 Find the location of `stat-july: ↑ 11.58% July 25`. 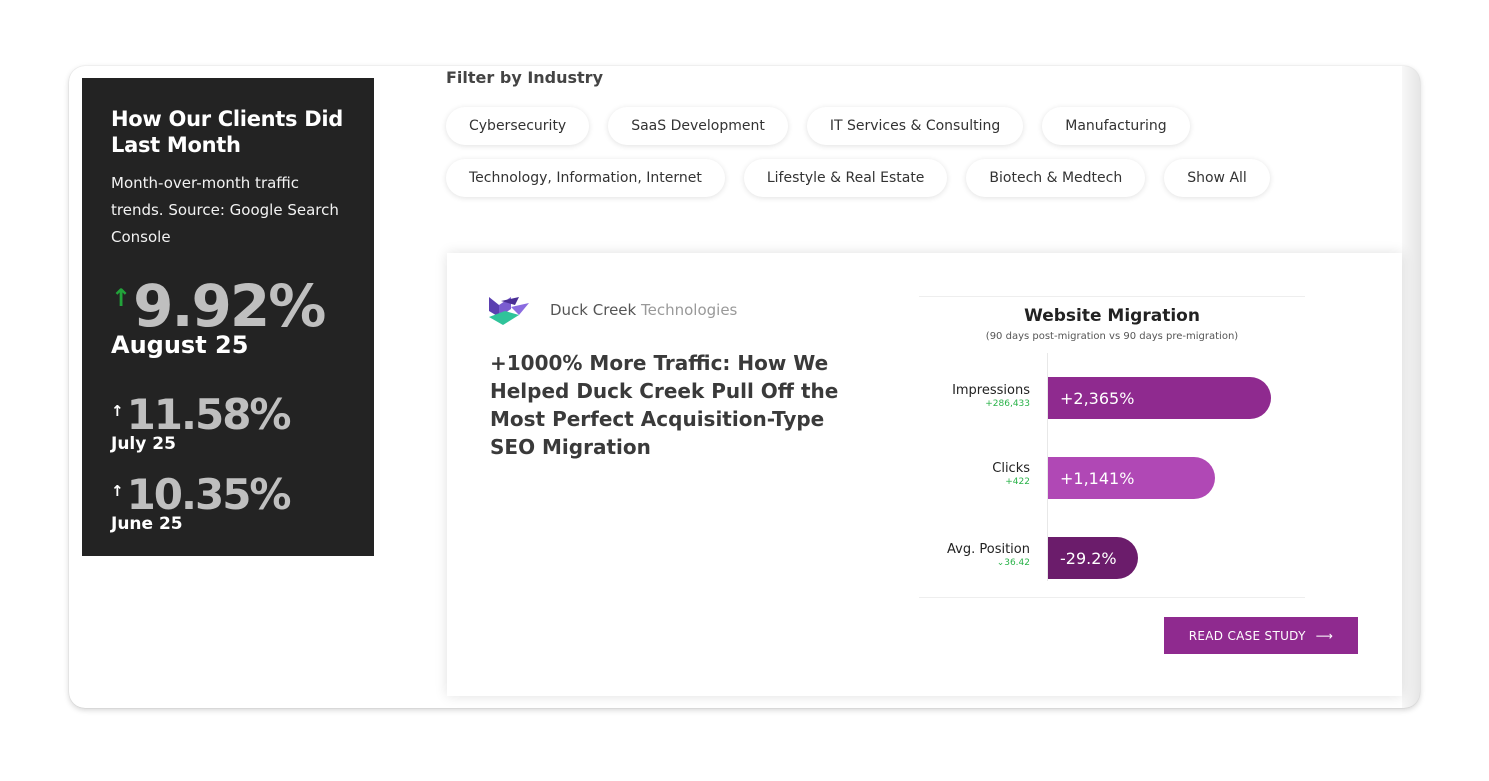

stat-july: ↑ 11.58% July 25 is located at coordinates (201, 422).